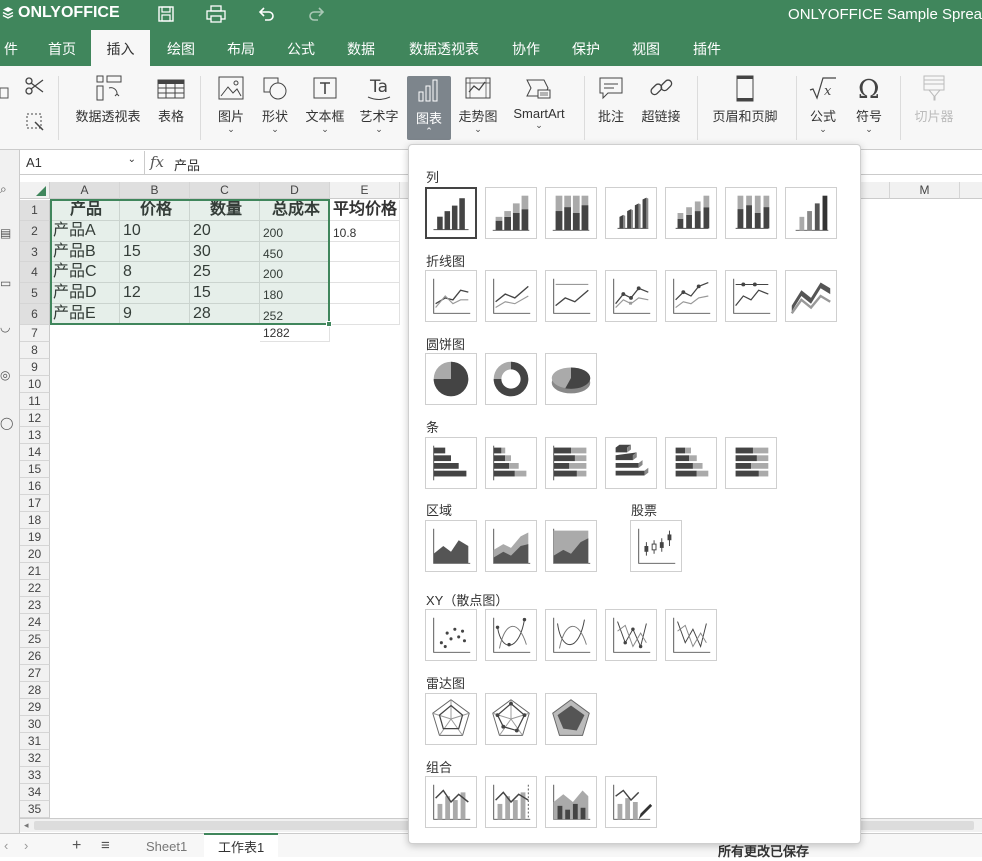 The width and height of the screenshot is (982, 861). What do you see at coordinates (105, 845) in the screenshot?
I see `sheet-list-icon: ≡` at bounding box center [105, 845].